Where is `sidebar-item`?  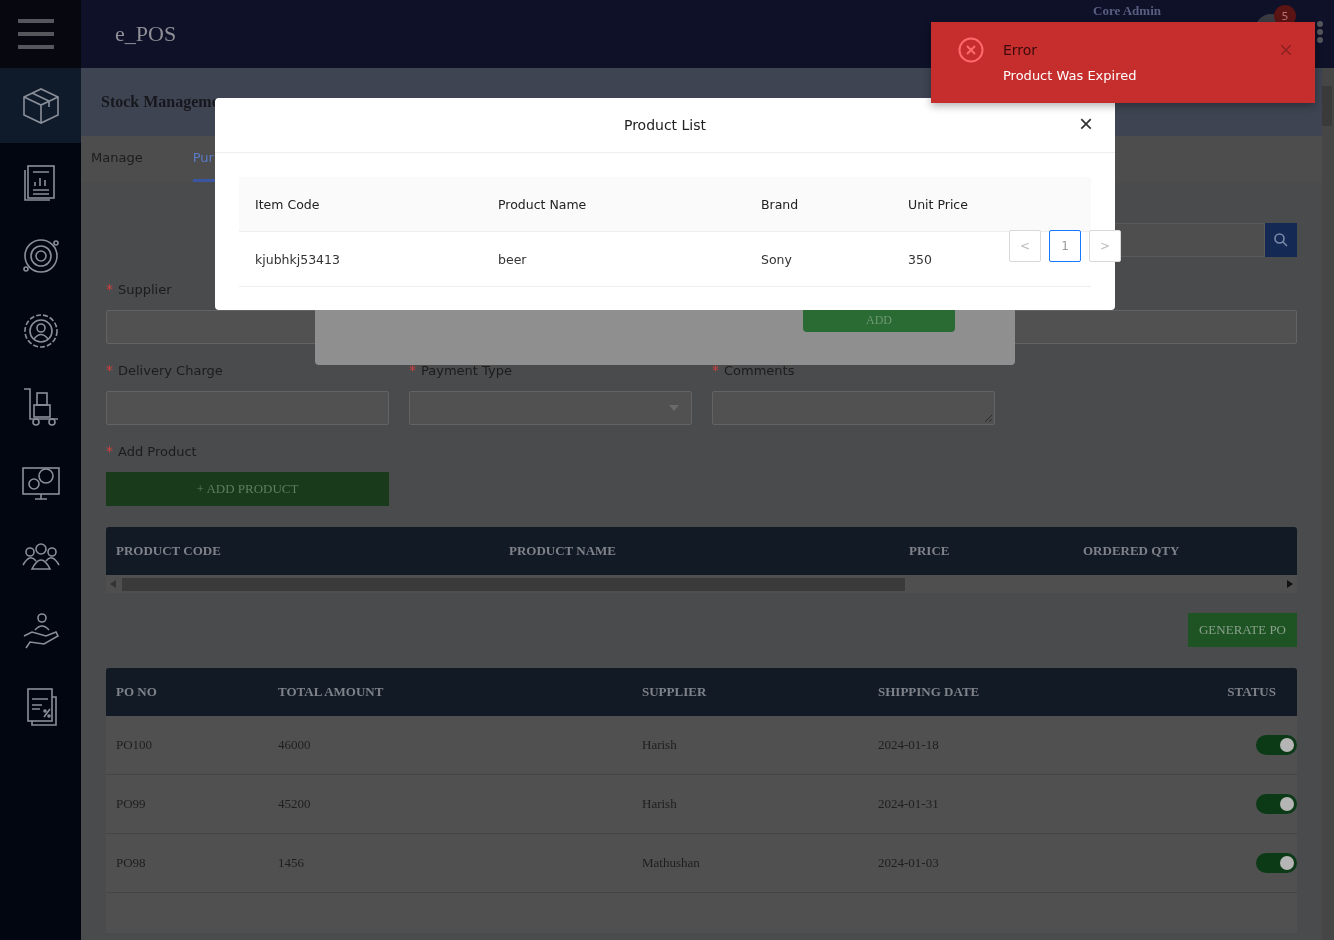 sidebar-item is located at coordinates (40, 105).